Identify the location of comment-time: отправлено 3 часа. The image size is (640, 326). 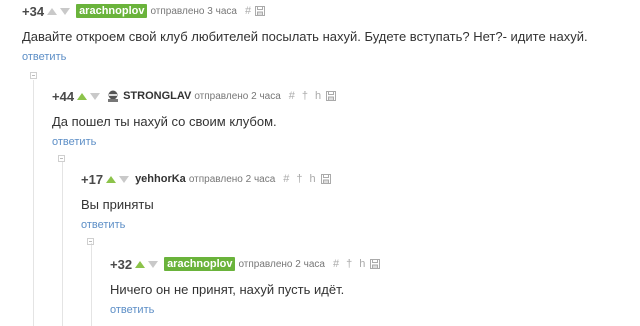
(193, 11).